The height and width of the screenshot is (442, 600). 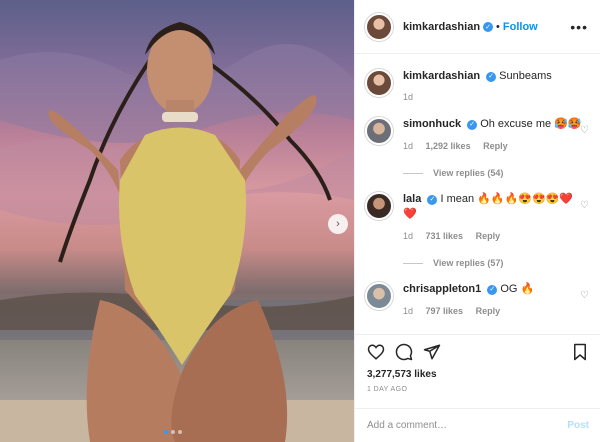 What do you see at coordinates (497, 173) in the screenshot?
I see `view-replies-button: View replies (54)` at bounding box center [497, 173].